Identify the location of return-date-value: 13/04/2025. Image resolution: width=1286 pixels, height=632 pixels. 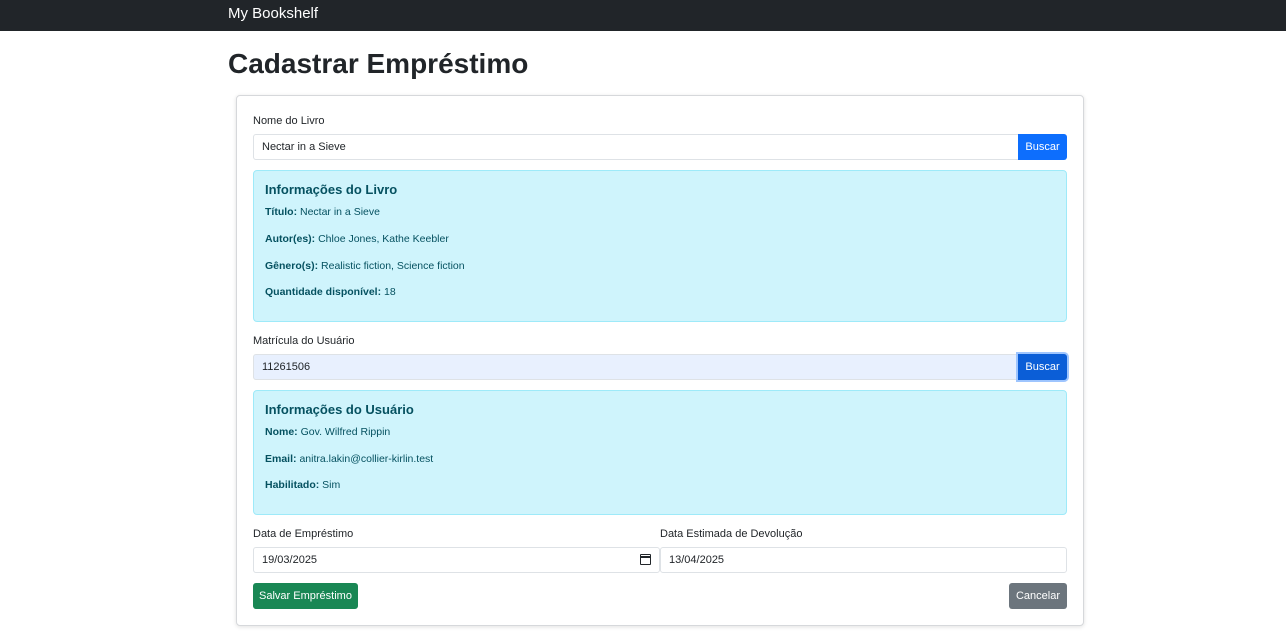
(697, 560).